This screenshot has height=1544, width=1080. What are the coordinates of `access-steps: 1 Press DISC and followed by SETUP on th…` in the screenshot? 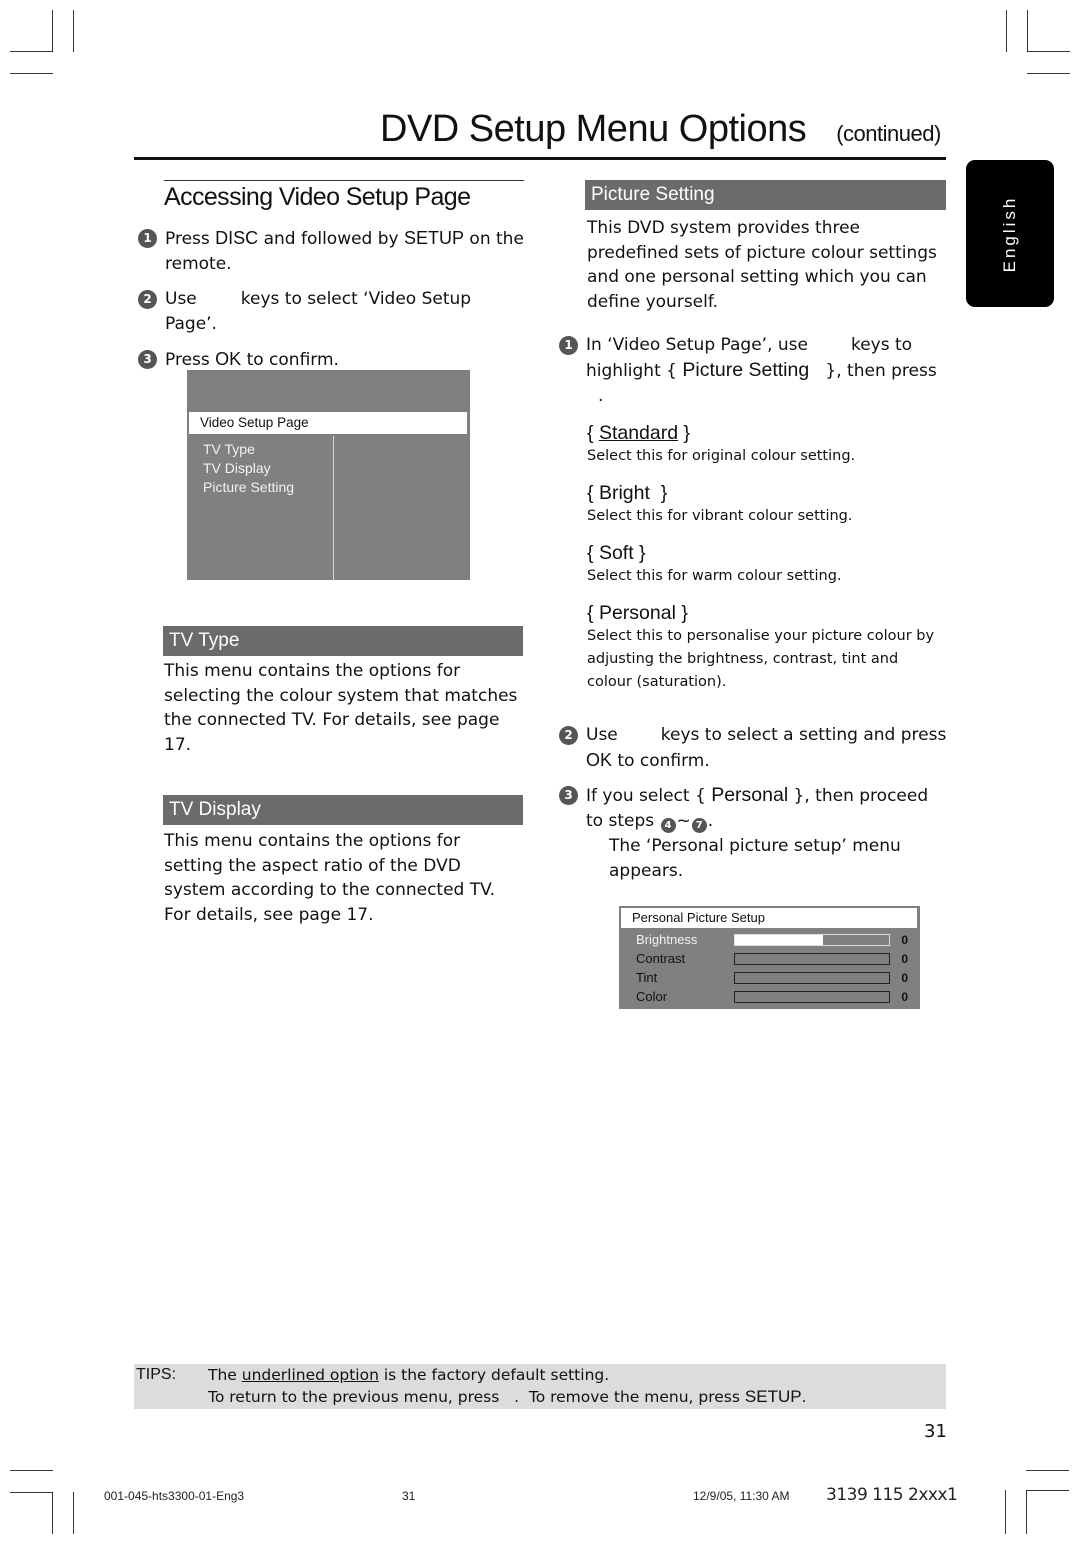 It's located at (333, 299).